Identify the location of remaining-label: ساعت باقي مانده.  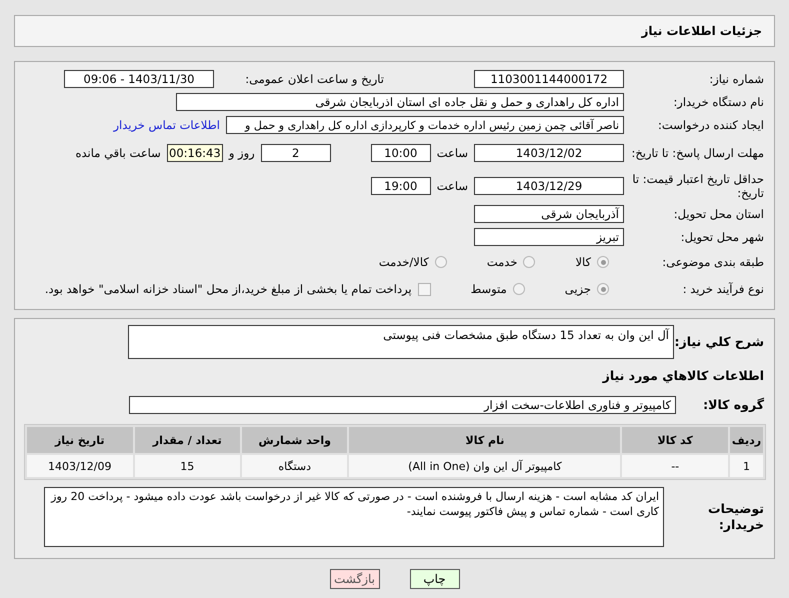
(118, 153).